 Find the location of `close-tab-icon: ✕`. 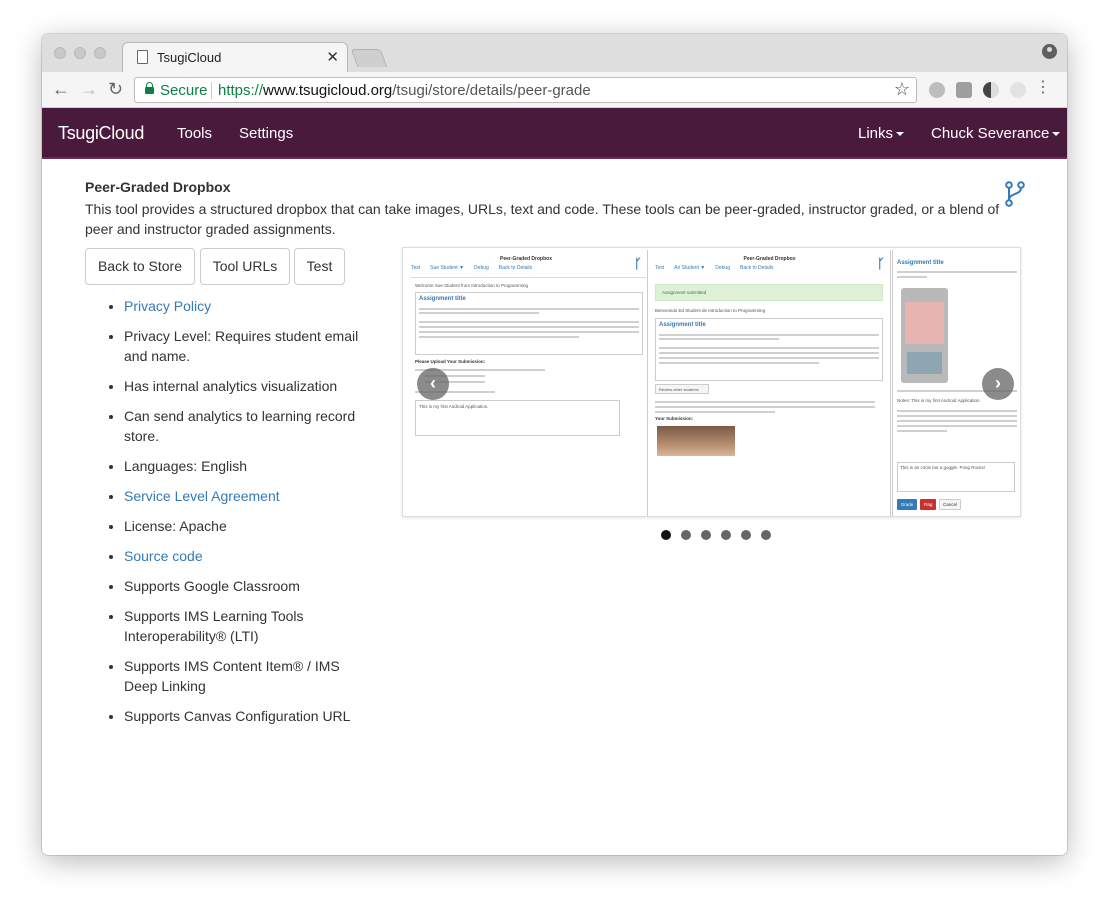

close-tab-icon: ✕ is located at coordinates (332, 57).